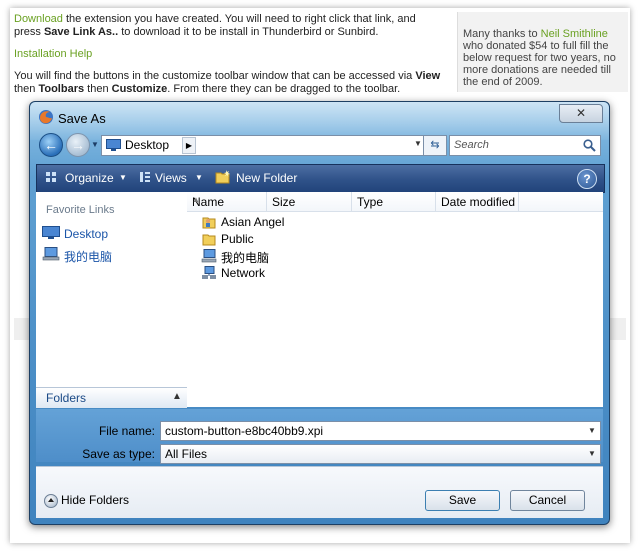 The width and height of the screenshot is (640, 555). What do you see at coordinates (118, 454) in the screenshot?
I see `save-as-type-label: Save as type:` at bounding box center [118, 454].